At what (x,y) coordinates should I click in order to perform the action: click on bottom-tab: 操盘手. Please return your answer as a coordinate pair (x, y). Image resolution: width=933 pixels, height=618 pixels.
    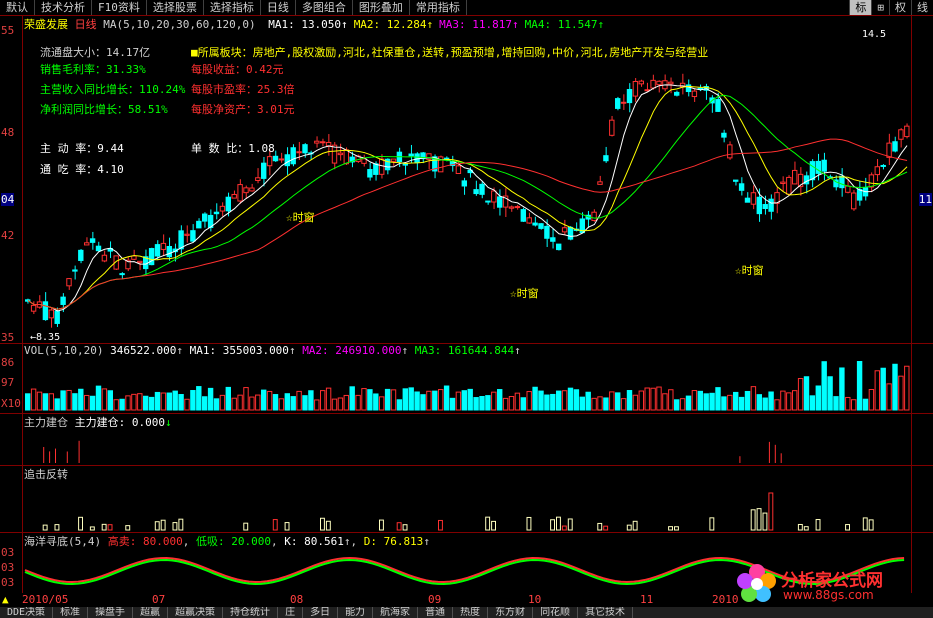
    Looking at the image, I should click on (111, 612).